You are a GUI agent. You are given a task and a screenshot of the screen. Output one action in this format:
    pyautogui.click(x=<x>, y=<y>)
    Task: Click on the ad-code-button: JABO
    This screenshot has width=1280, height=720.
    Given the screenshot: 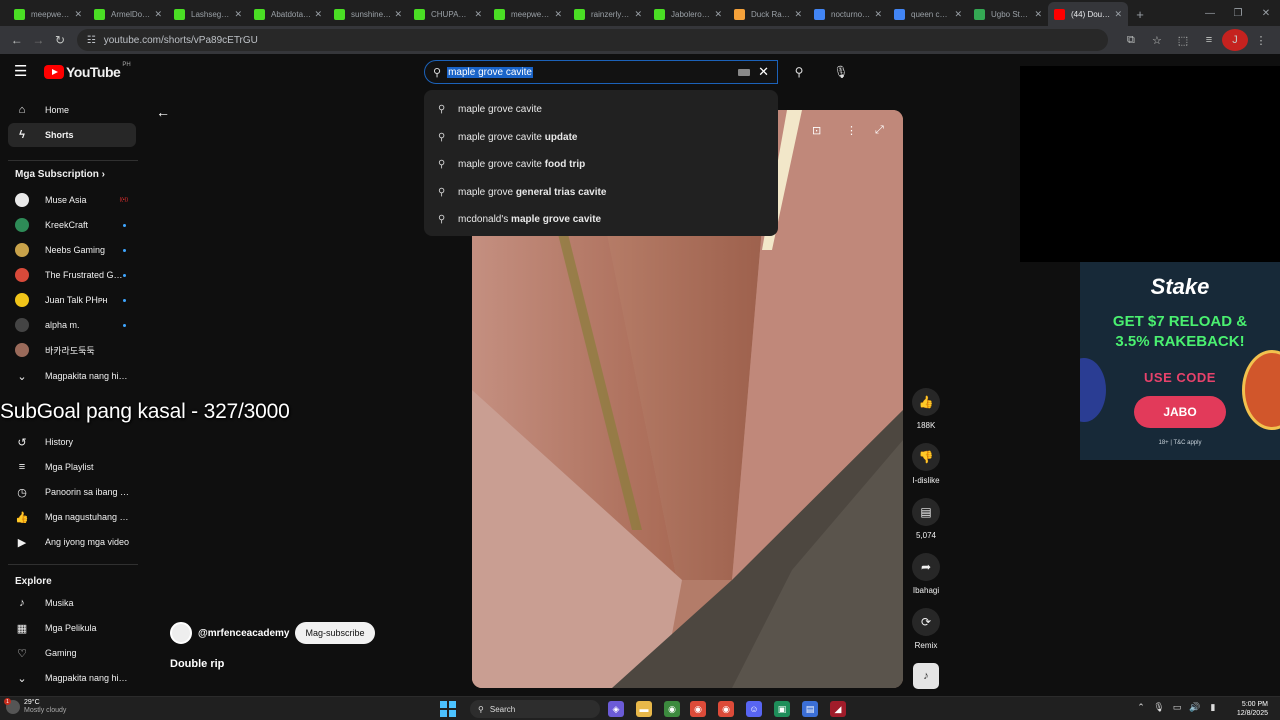 What is the action you would take?
    pyautogui.click(x=1180, y=412)
    